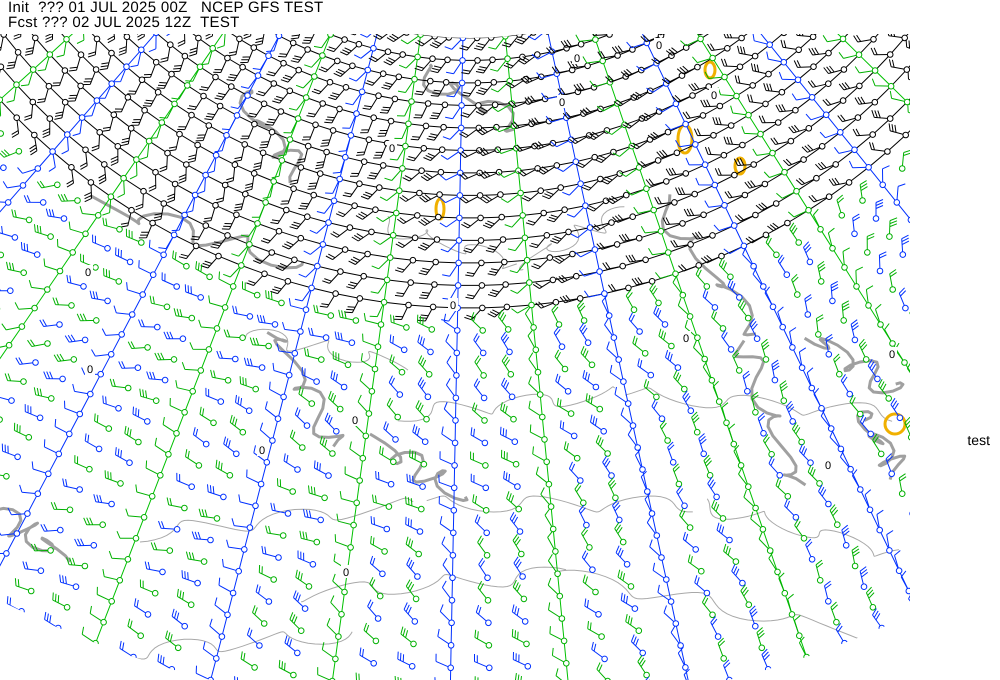 The height and width of the screenshot is (680, 1000). What do you see at coordinates (124, 22) in the screenshot?
I see `forecast-time-label: Fcst ??? 02 JUL 2025 12Z TEST` at bounding box center [124, 22].